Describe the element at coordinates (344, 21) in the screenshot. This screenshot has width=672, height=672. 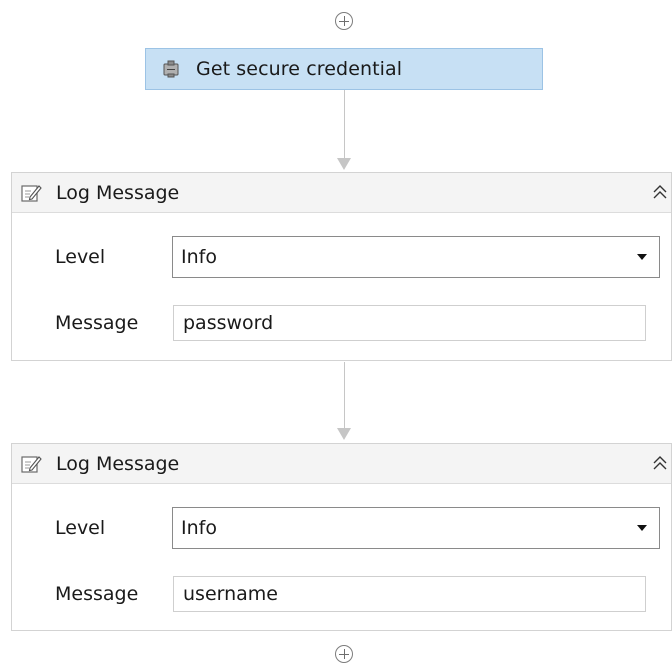
I see `add-activity-top-icon` at that location.